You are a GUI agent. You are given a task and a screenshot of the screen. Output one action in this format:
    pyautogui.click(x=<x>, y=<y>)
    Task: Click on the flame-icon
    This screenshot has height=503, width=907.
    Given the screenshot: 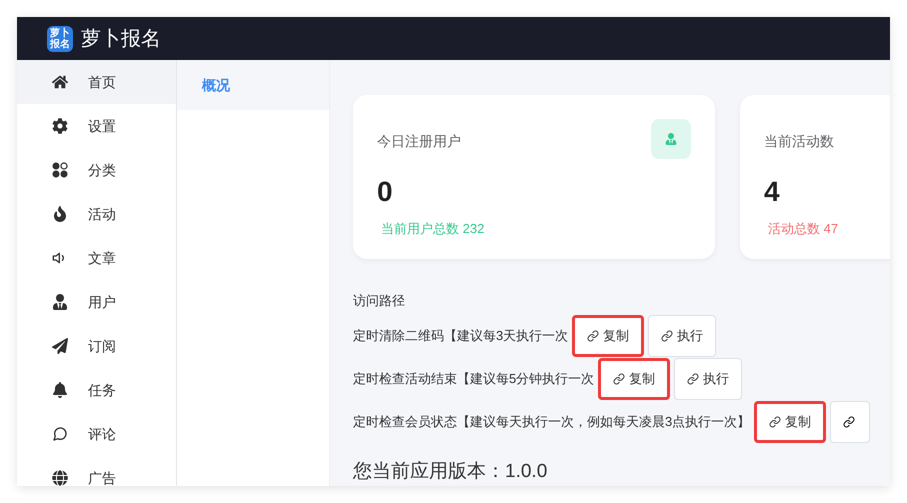 What is the action you would take?
    pyautogui.click(x=60, y=214)
    